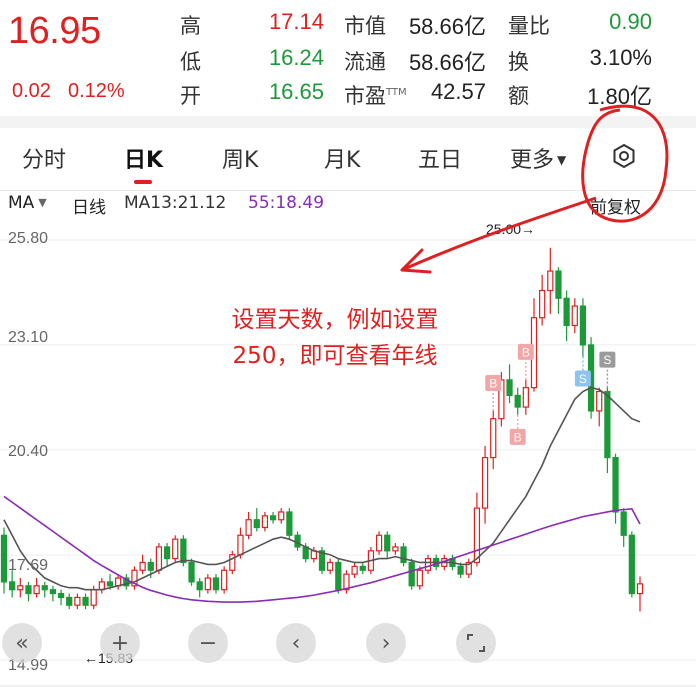 This screenshot has width=696, height=687. Describe the element at coordinates (240, 158) in the screenshot. I see `tab-weekly-k: 周K` at that location.